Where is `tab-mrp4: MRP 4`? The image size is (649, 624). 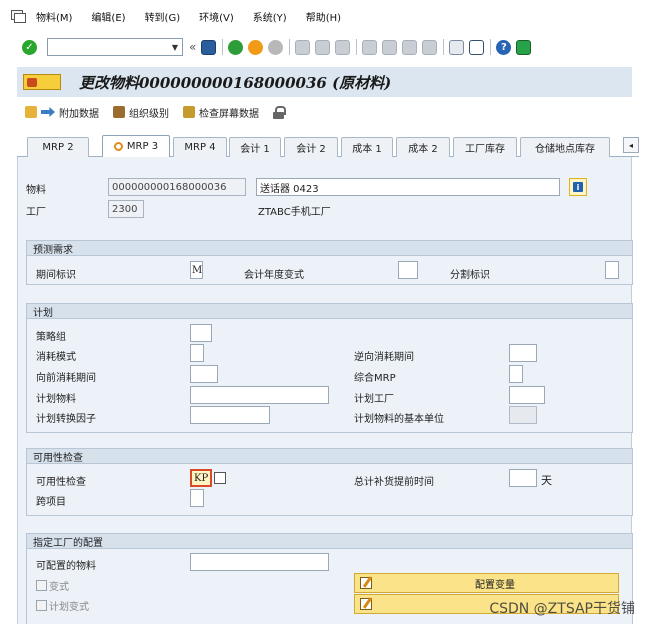
tab-mrp4: MRP 4 is located at coordinates (200, 147).